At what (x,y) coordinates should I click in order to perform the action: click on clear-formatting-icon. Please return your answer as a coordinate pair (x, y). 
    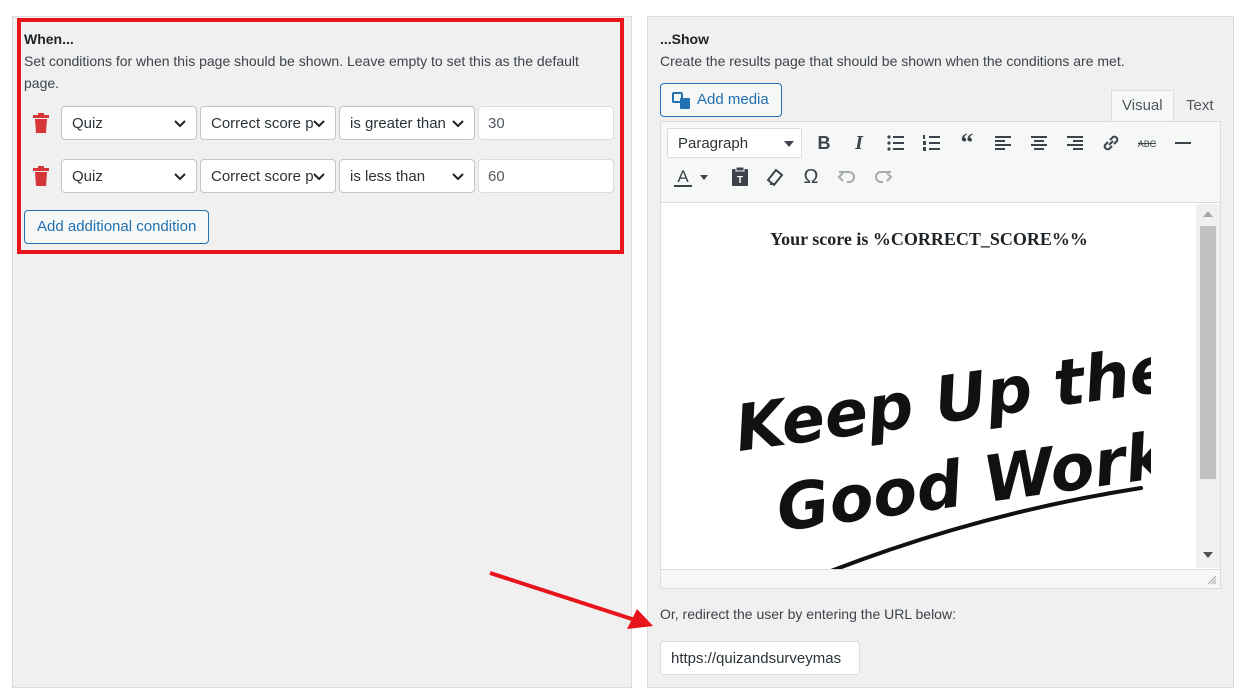
    Looking at the image, I should click on (775, 177).